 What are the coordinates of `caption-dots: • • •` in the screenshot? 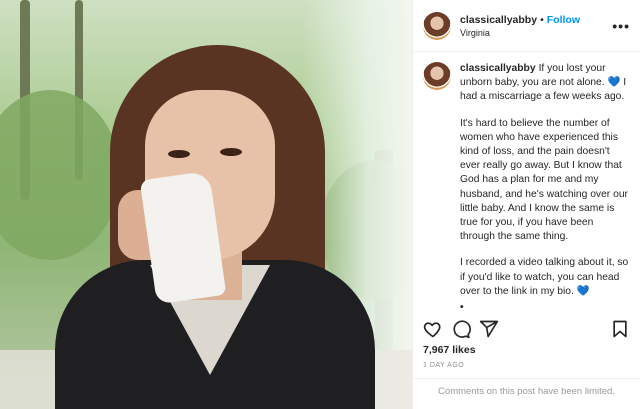 It's located at (545, 306).